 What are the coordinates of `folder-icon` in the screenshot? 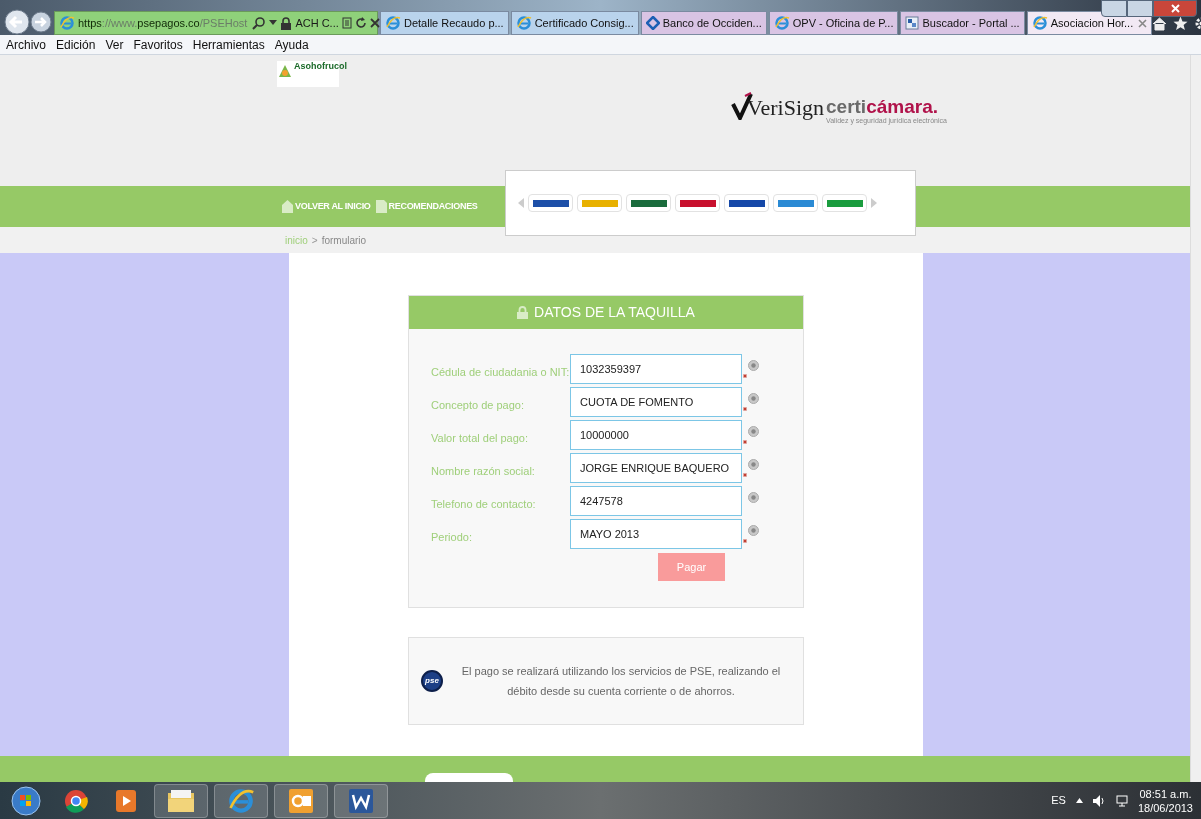 It's located at (181, 800).